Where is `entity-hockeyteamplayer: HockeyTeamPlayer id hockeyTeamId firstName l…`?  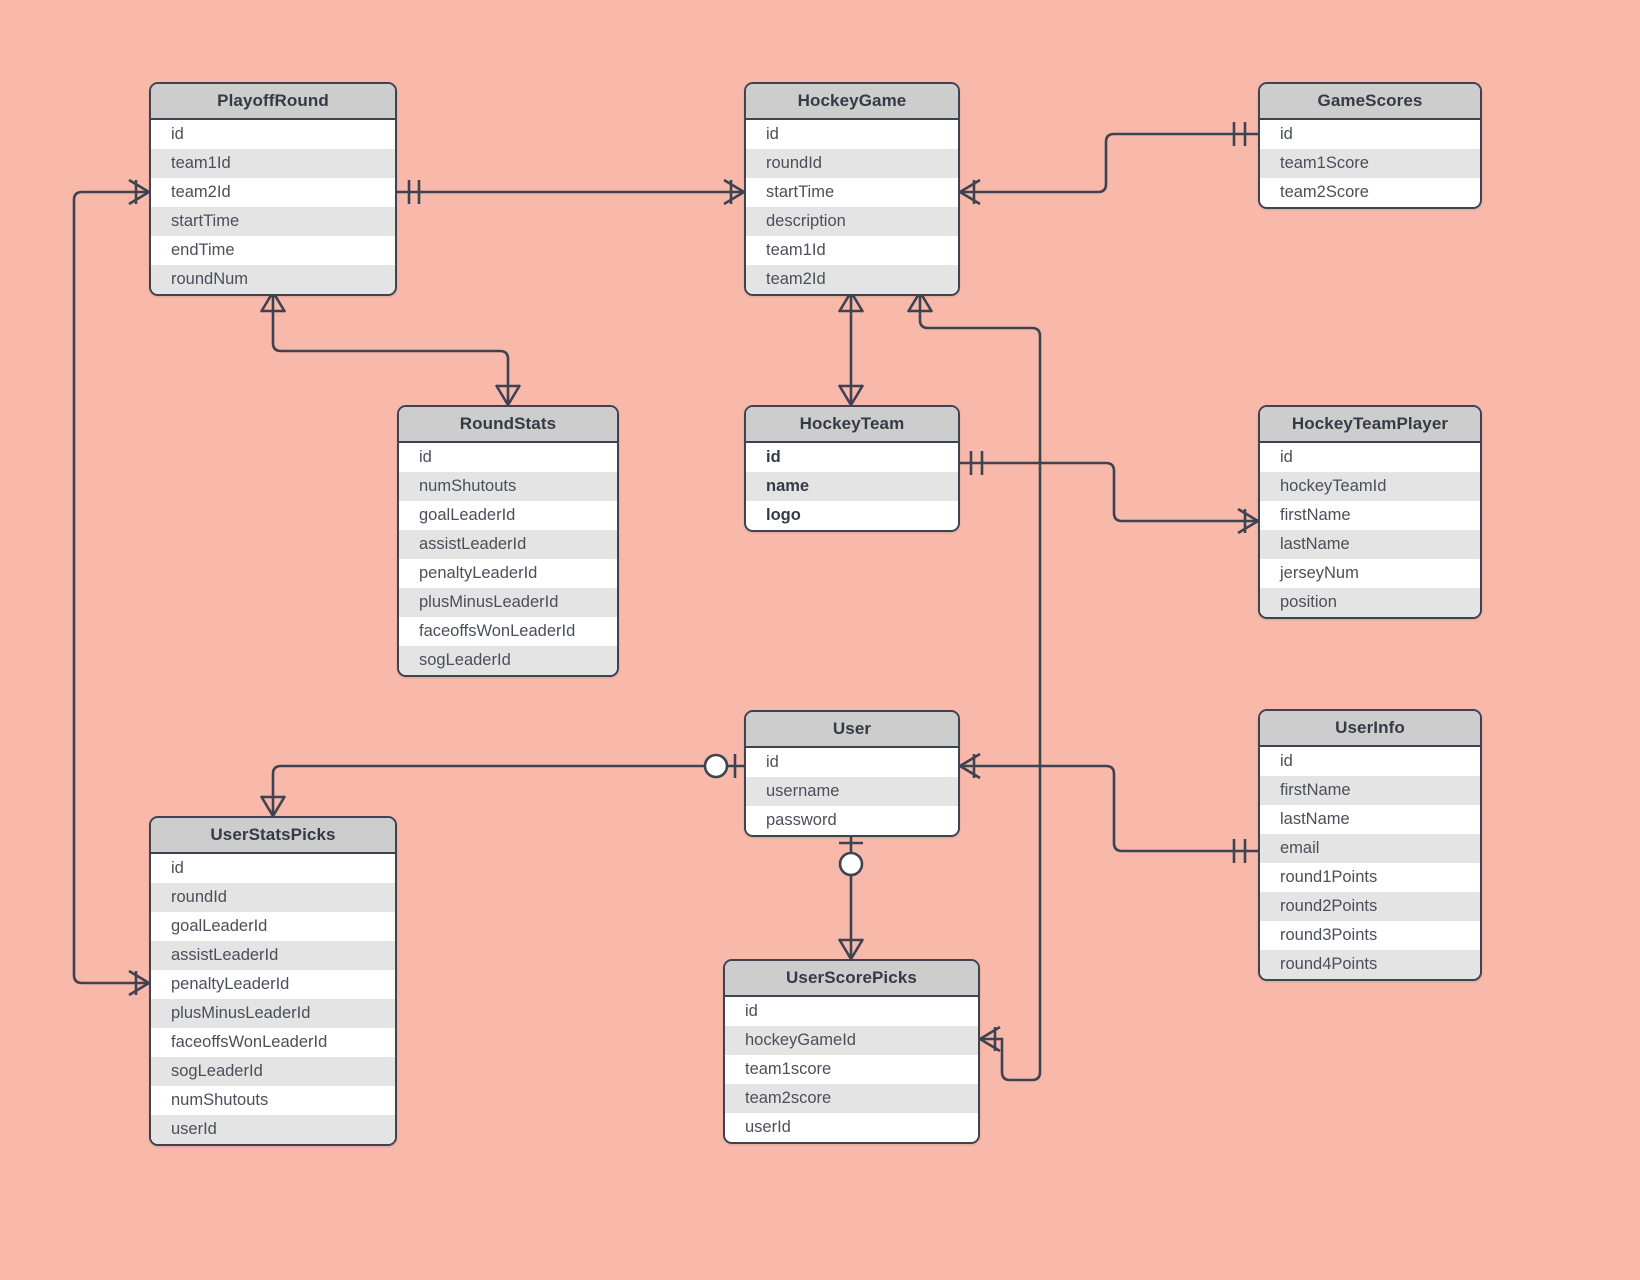 entity-hockeyteamplayer: HockeyTeamPlayer id hockeyTeamId firstName l… is located at coordinates (1370, 512).